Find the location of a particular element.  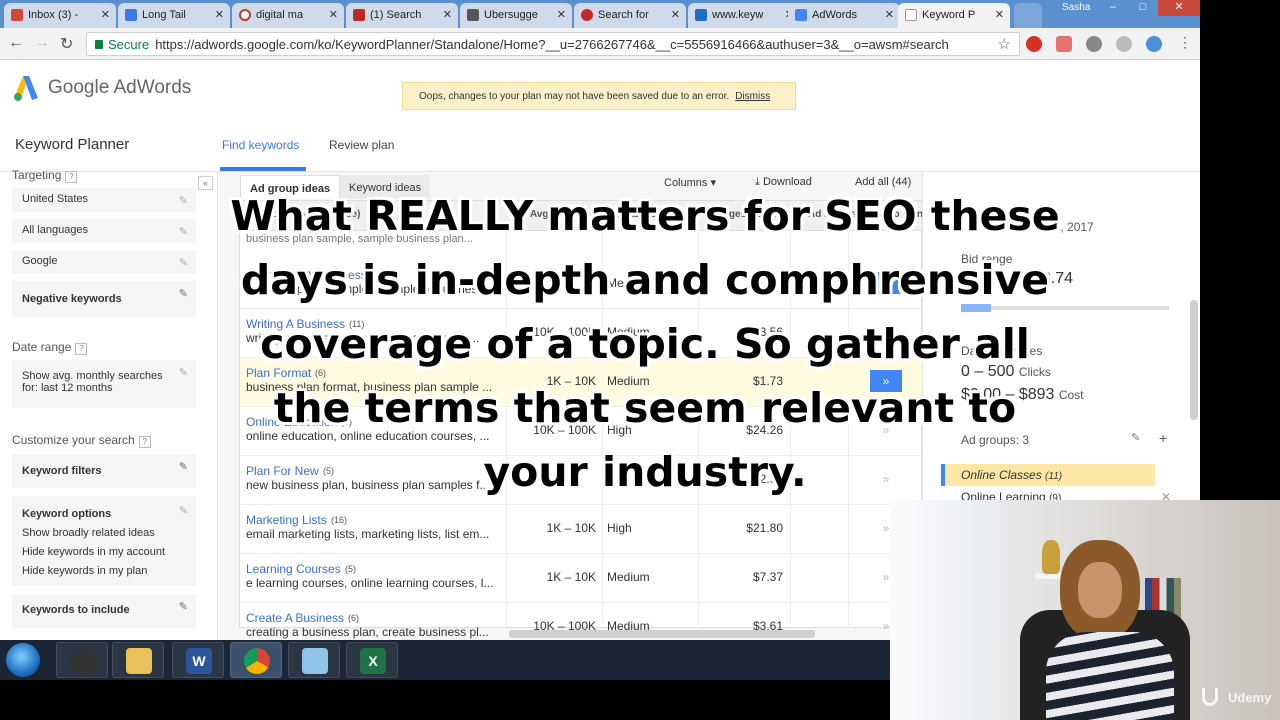

ad-group-link: Create A Business is located at coordinates (295, 618).